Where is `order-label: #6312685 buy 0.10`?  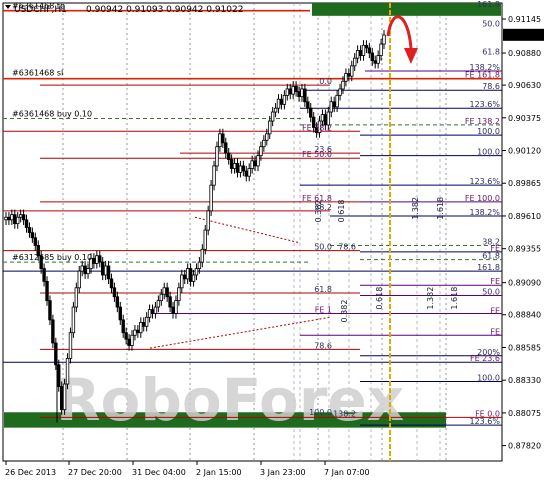 order-label: #6312685 buy 0.10 is located at coordinates (52, 257).